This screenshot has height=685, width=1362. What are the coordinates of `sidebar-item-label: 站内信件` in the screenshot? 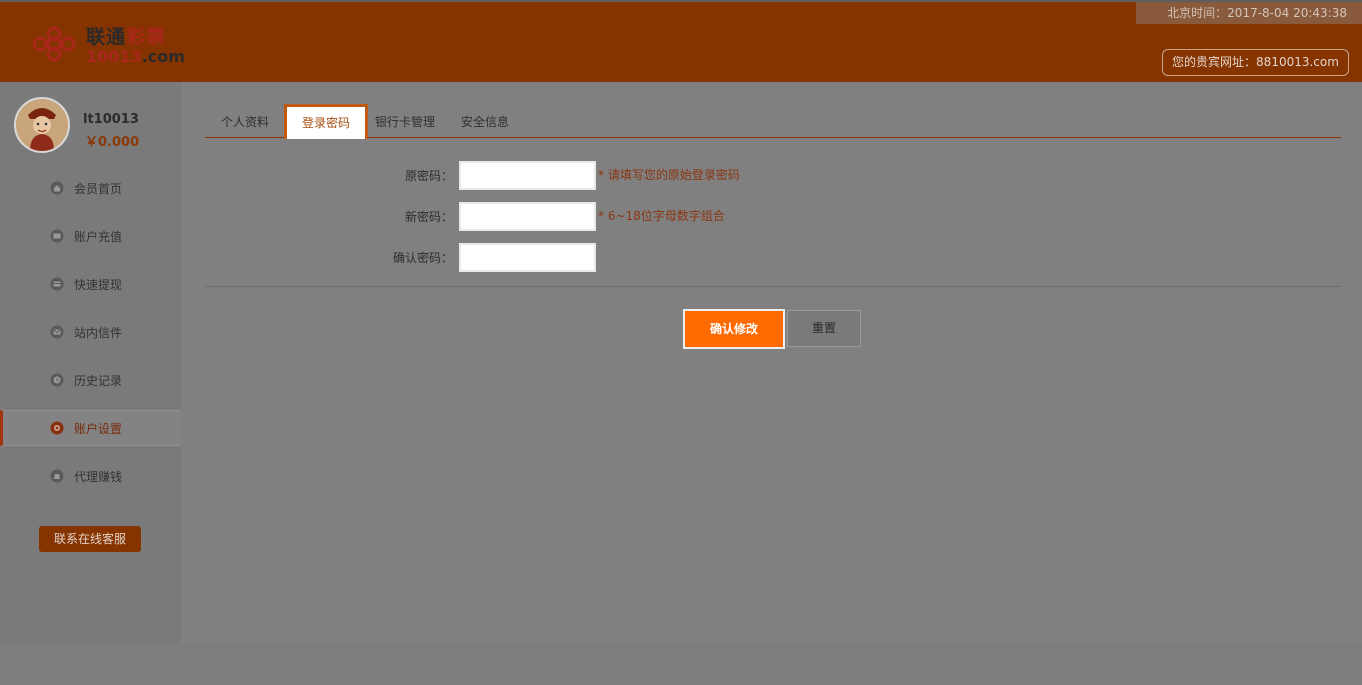 It's located at (98, 332).